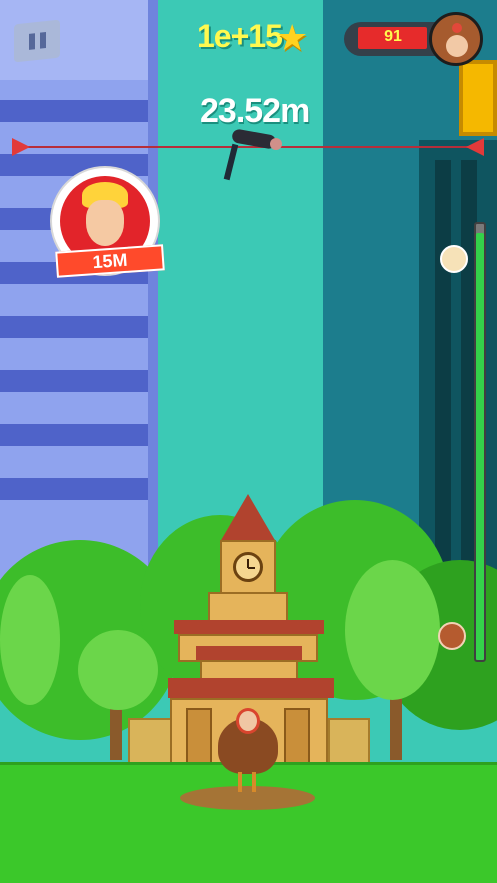  I want to click on turkey-character, so click(248, 747).